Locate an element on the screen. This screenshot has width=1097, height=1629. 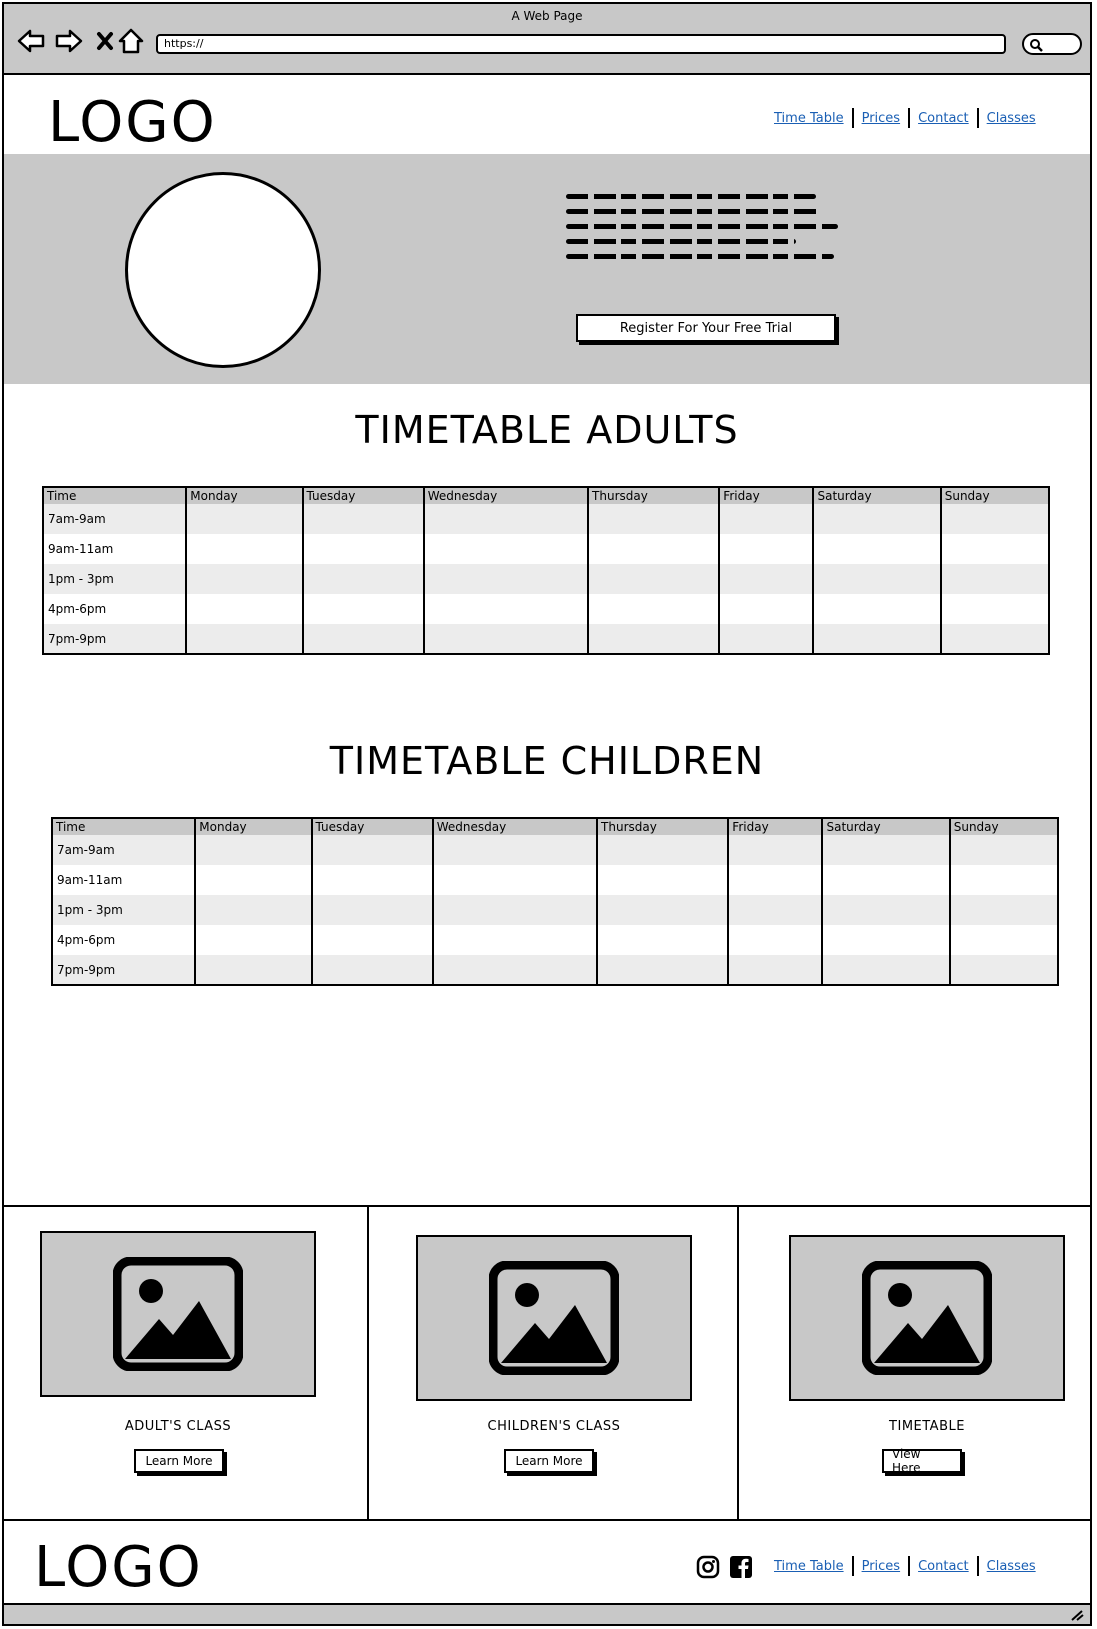
footer-link-contact: Contact is located at coordinates (943, 1566).